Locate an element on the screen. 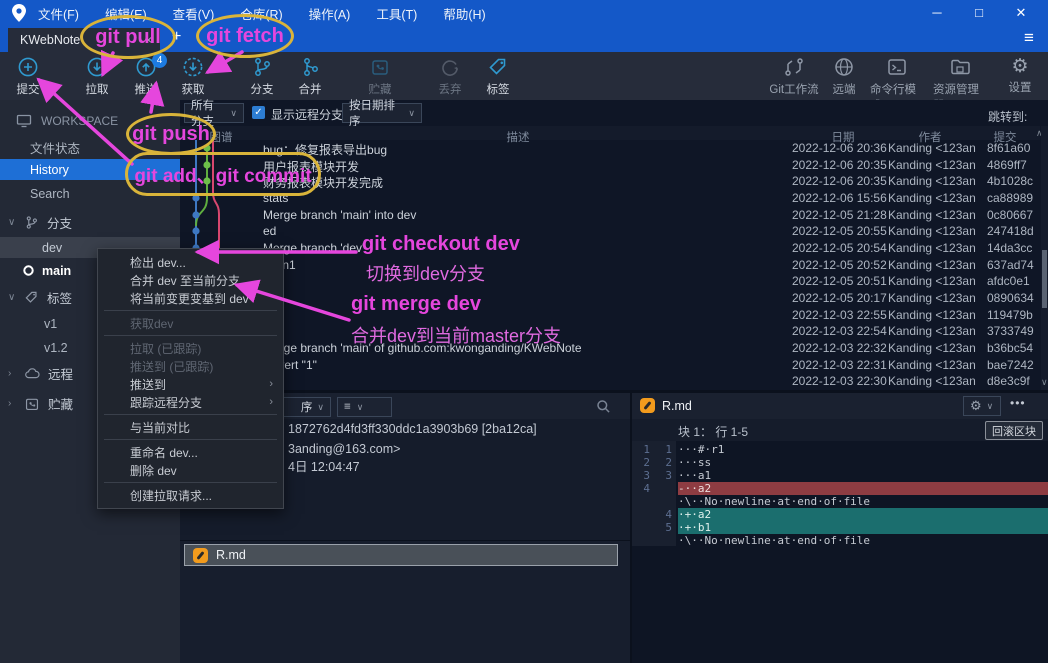 The width and height of the screenshot is (1048, 663). diff-line: 1 1 ···#·r1 is located at coordinates (684, 449).